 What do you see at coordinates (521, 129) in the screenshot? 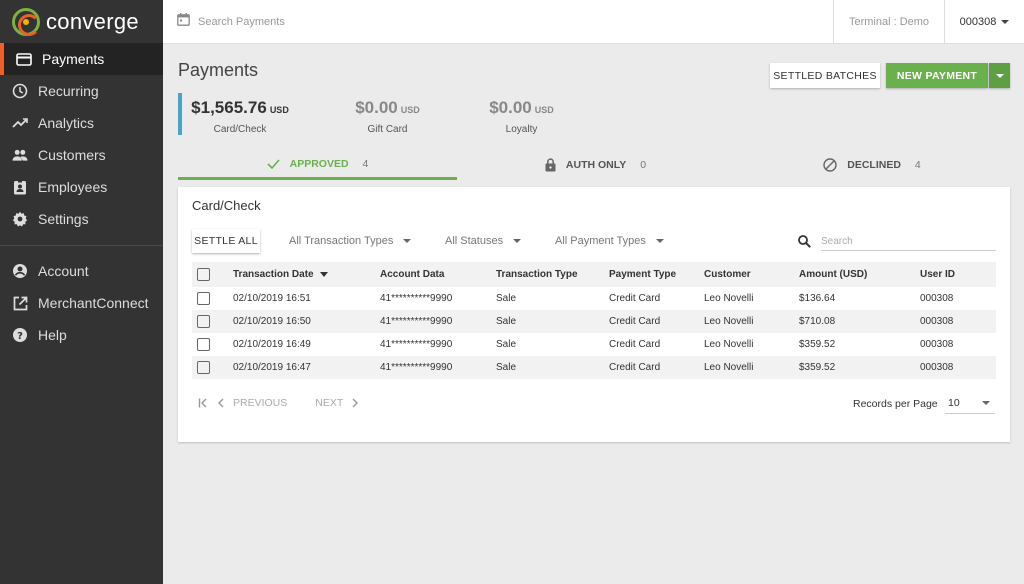
I see `summary-label: Loyalty` at bounding box center [521, 129].